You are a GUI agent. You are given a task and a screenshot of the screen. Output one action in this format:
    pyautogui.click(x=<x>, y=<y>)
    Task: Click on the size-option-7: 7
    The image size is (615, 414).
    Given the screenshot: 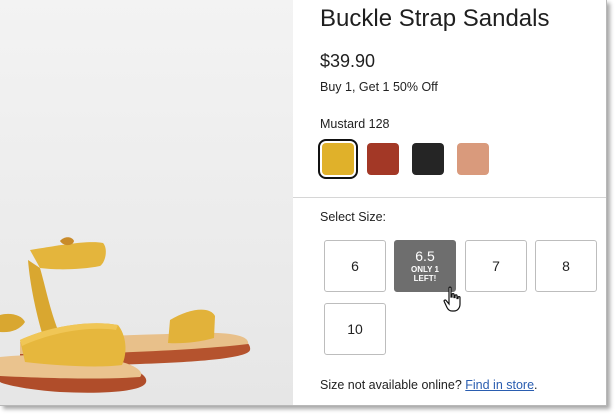 What is the action you would take?
    pyautogui.click(x=496, y=266)
    